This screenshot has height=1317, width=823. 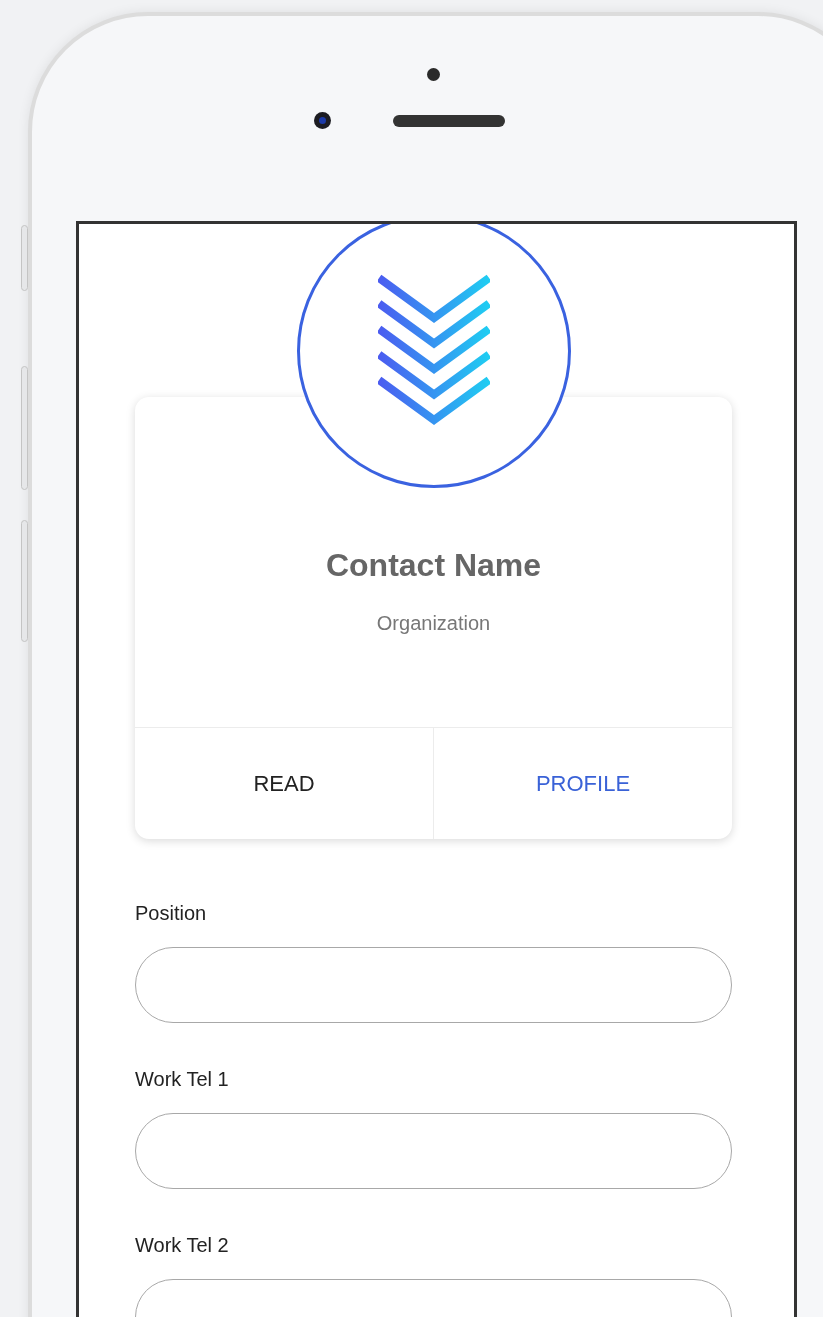 I want to click on speaker-grille-icon, so click(x=449, y=120).